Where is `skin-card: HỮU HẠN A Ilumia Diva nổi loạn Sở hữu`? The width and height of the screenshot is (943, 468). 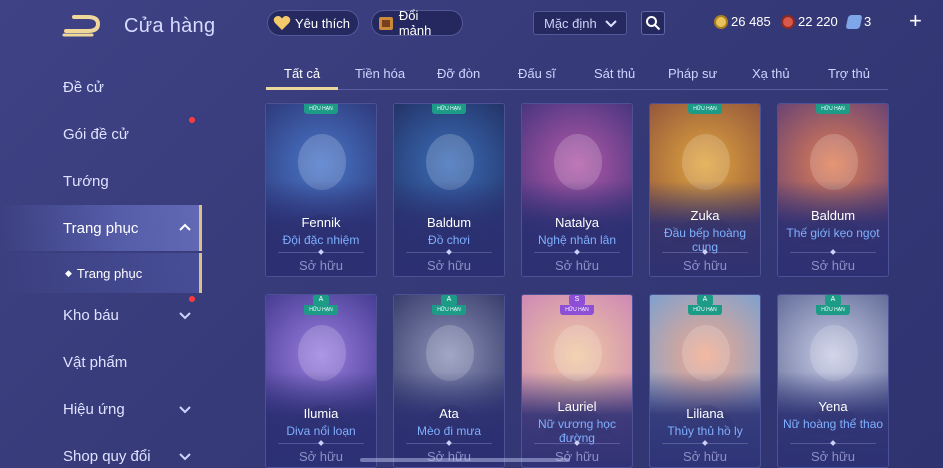 skin-card: HỮU HẠN A Ilumia Diva nổi loạn Sở hữu is located at coordinates (321, 381).